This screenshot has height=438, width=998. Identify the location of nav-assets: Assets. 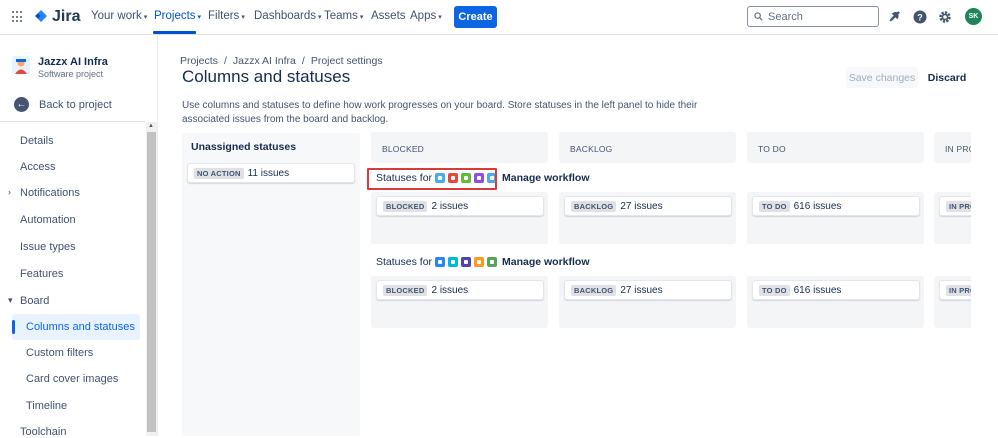
(388, 16).